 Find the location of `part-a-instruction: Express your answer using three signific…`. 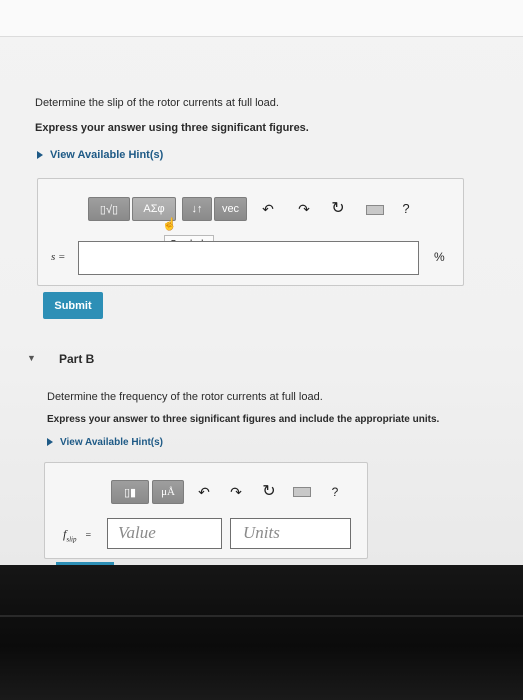

part-a-instruction: Express your answer using three signific… is located at coordinates (172, 128).